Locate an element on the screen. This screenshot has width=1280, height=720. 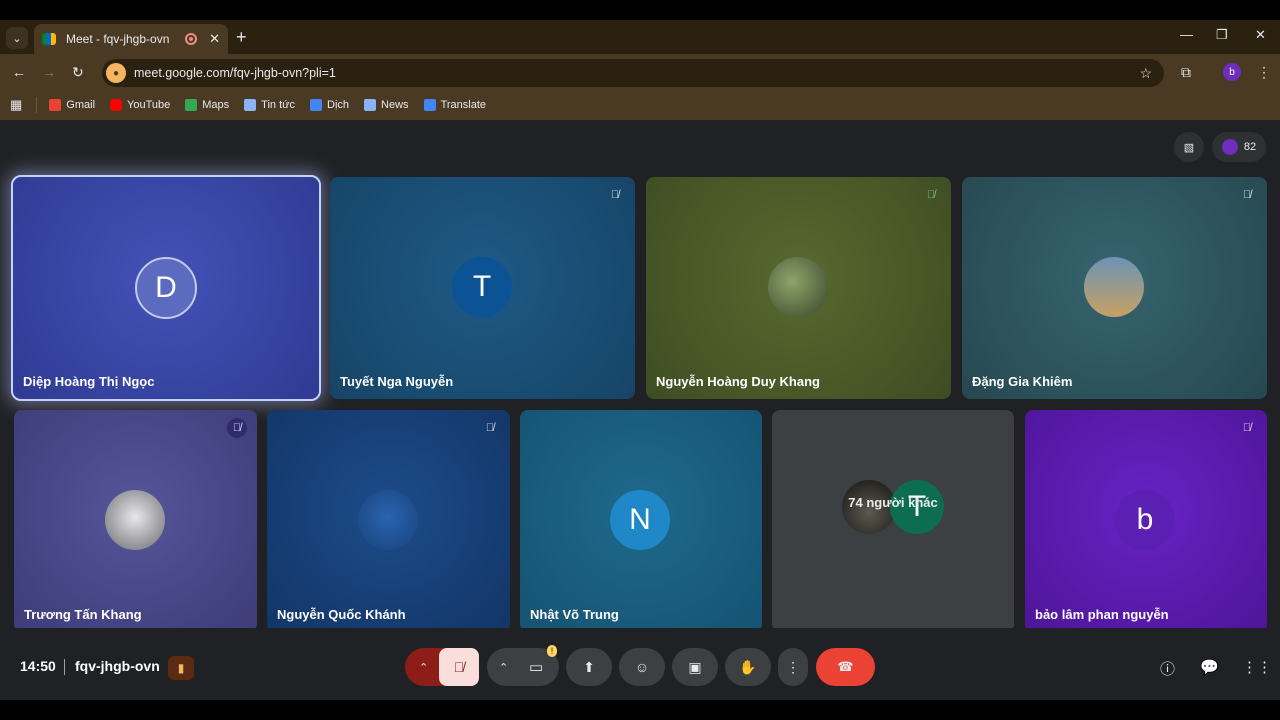
meeting-top-icons: ▧ 82 is located at coordinates (1220, 147).